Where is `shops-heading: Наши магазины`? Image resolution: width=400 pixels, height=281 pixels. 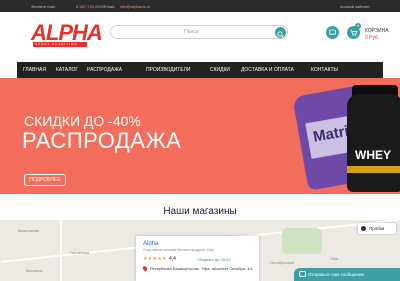
shops-heading: Наши магазины is located at coordinates (200, 211).